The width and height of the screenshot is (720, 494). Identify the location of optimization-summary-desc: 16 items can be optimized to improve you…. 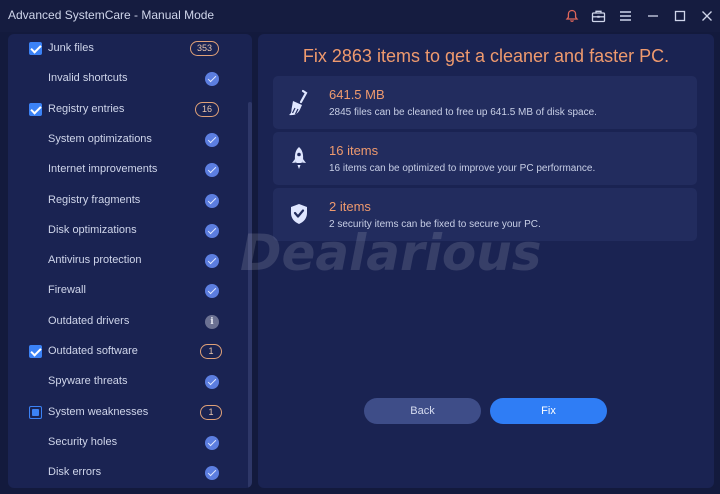
(462, 168).